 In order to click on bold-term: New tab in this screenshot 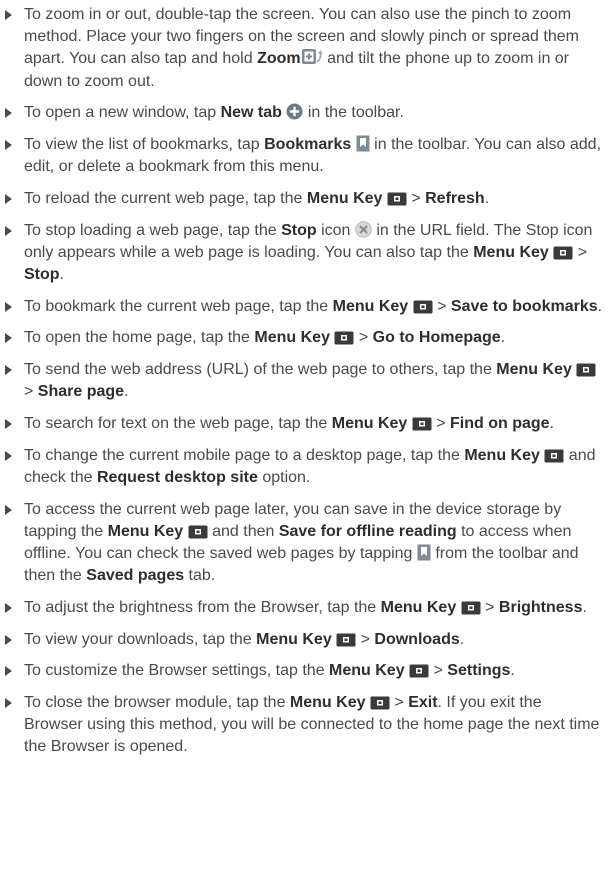, I will do `click(251, 113)`.